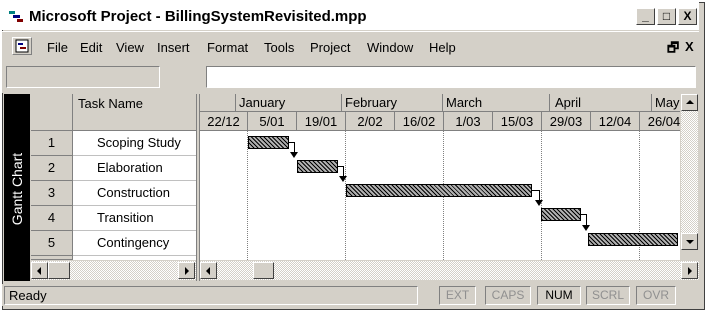 This screenshot has height=312, width=708. Describe the element at coordinates (223, 121) in the screenshot. I see `timescale-week: 22/12` at that location.